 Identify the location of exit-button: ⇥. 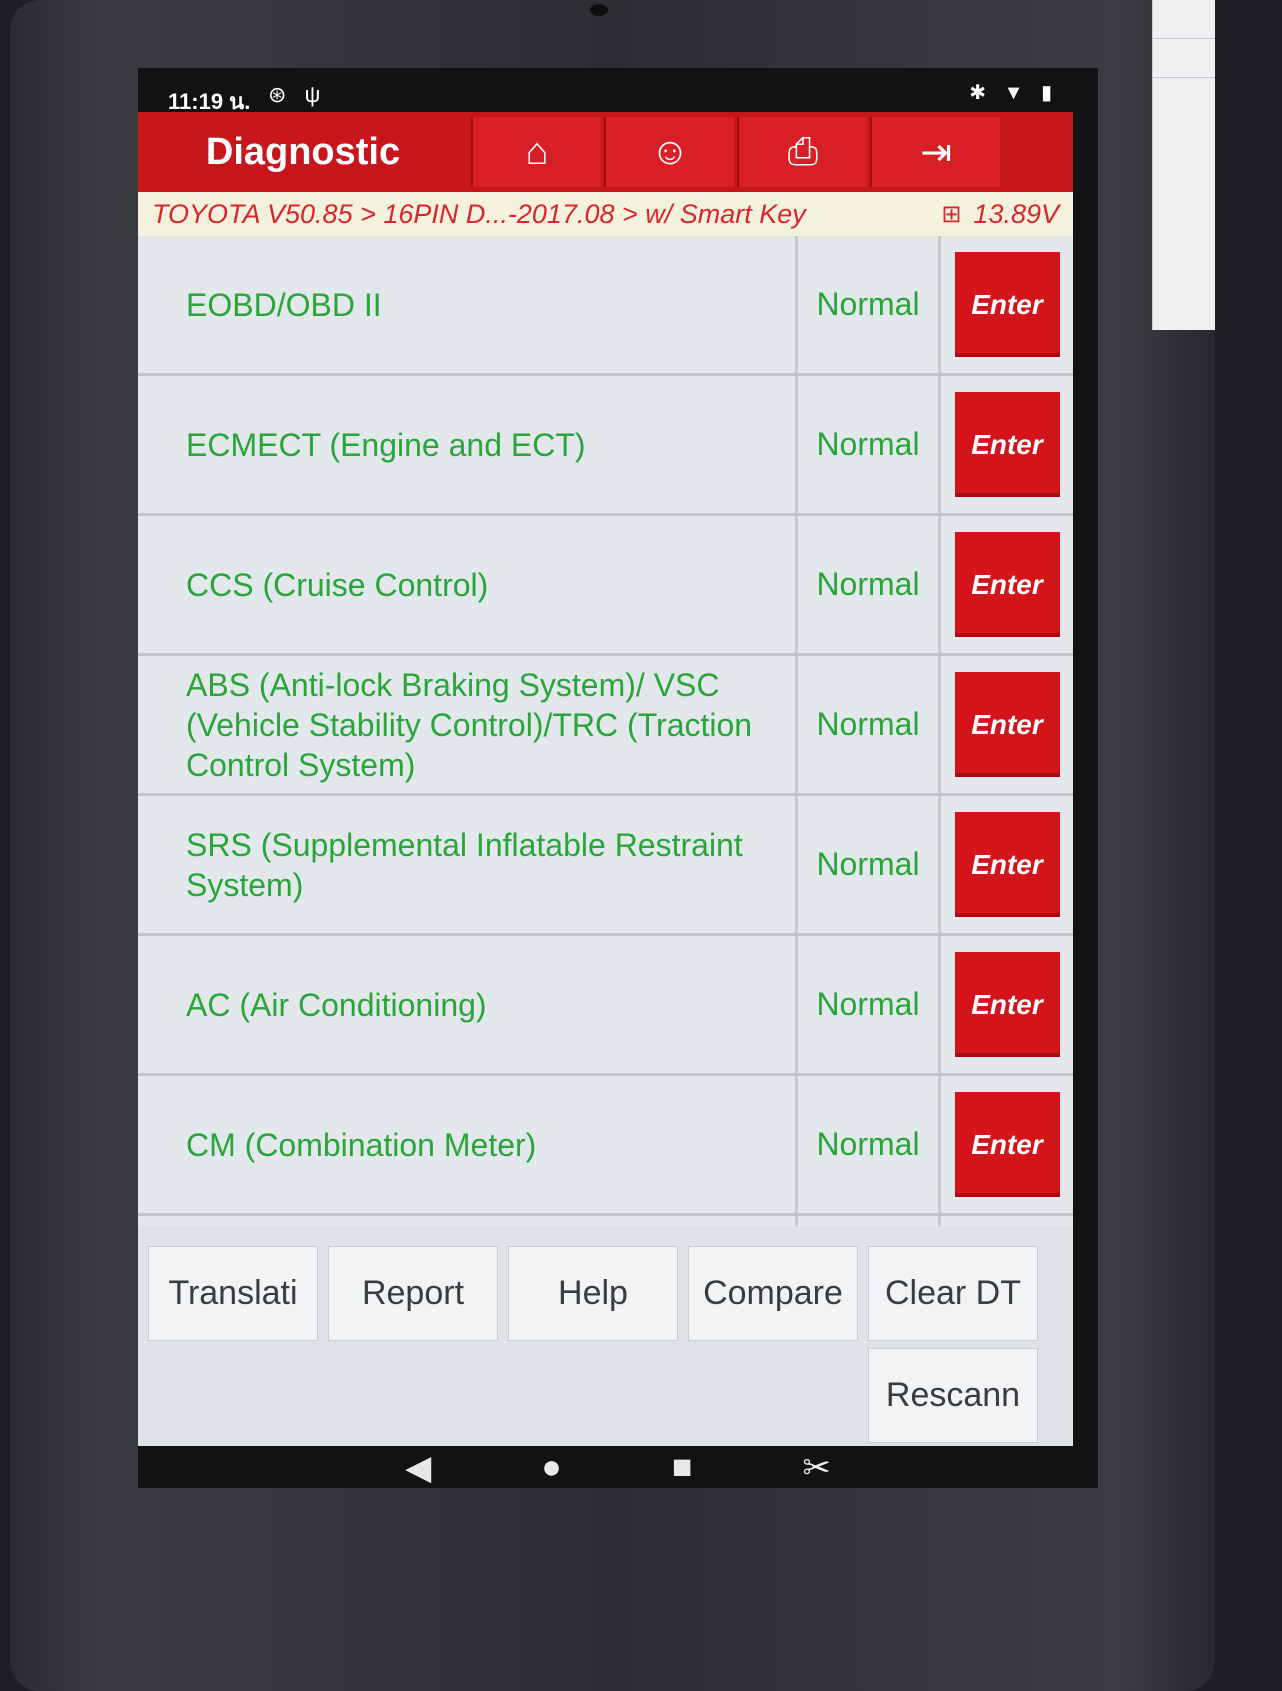
(935, 152).